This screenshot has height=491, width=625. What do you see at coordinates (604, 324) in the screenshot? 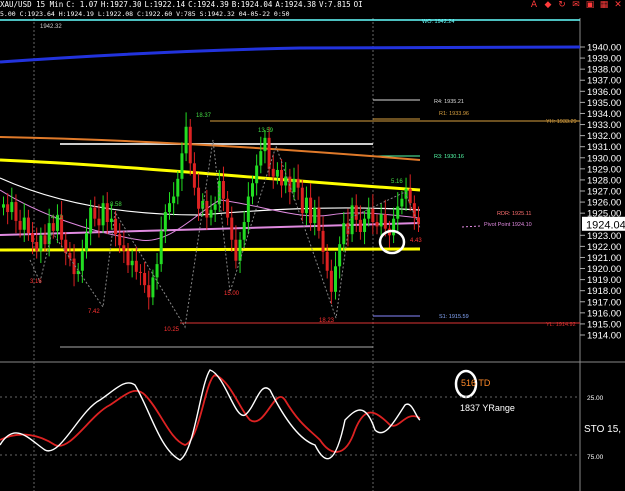
I see `price-label: 1915.00` at bounding box center [604, 324].